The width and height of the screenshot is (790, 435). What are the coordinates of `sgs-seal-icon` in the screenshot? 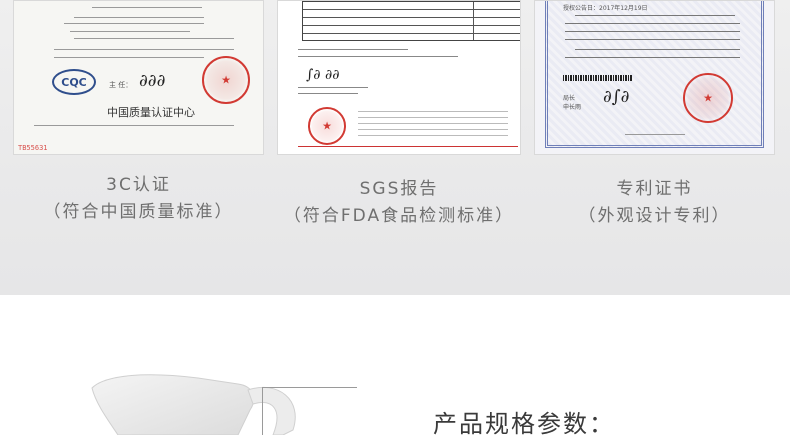 It's located at (327, 126).